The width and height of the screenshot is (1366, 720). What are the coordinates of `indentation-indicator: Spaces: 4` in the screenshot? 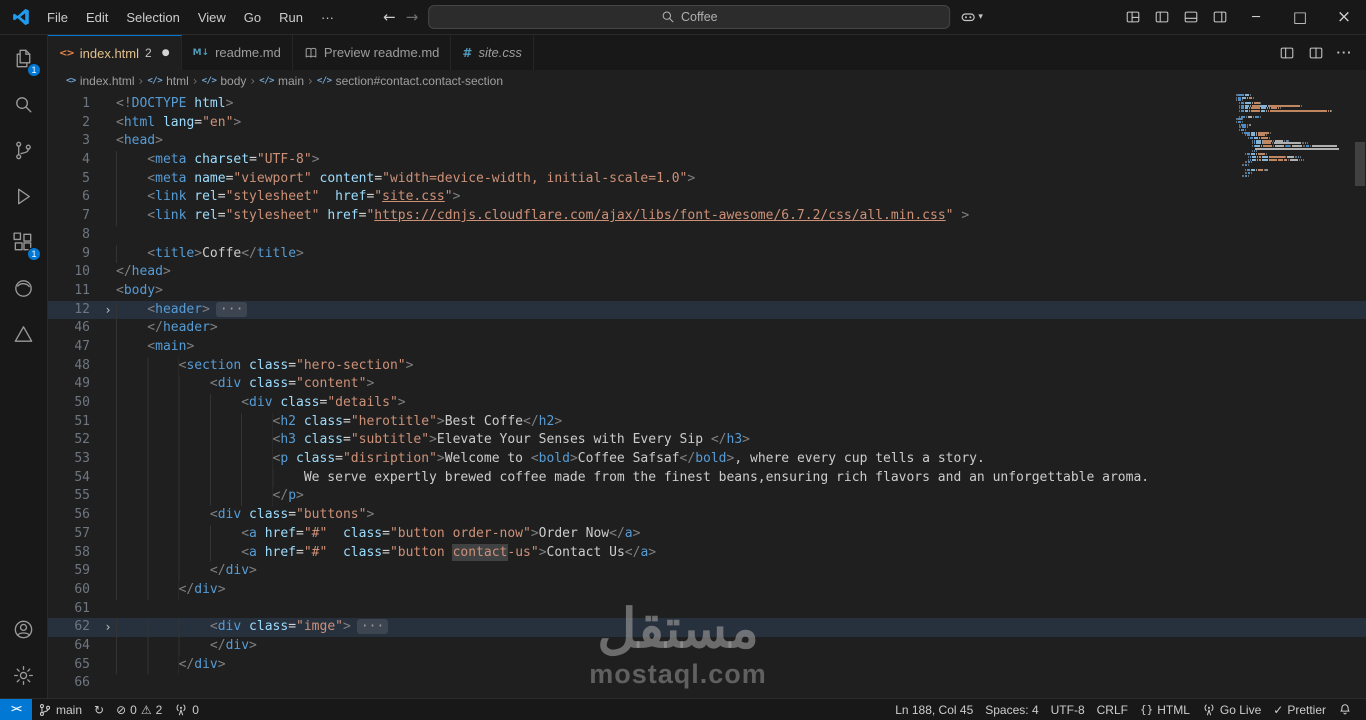 It's located at (1011, 709).